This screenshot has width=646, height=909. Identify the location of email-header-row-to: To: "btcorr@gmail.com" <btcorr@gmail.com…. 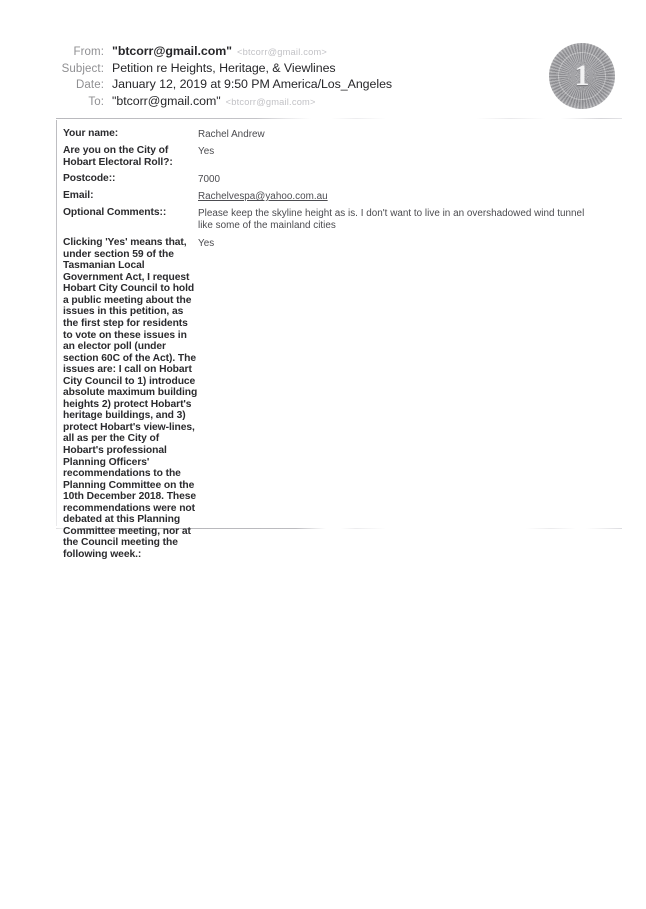
(262, 102).